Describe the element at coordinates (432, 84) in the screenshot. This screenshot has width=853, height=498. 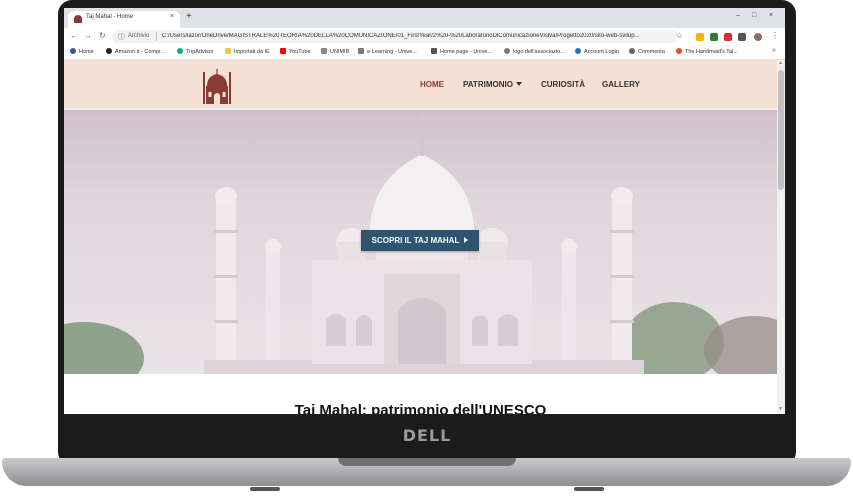
I see `nav-home: HOME` at that location.